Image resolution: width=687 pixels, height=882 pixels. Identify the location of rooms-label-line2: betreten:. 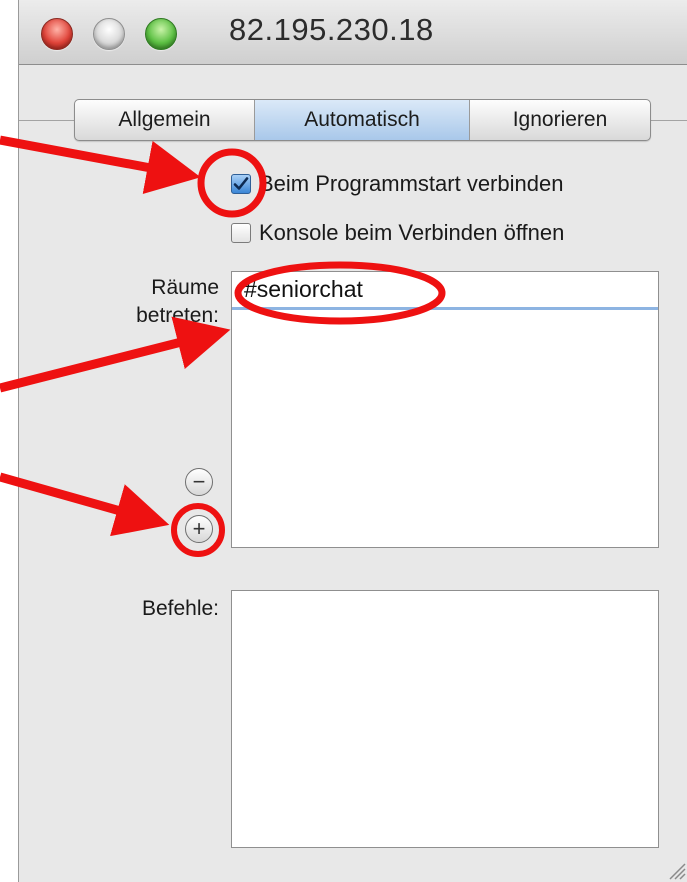
(177, 315).